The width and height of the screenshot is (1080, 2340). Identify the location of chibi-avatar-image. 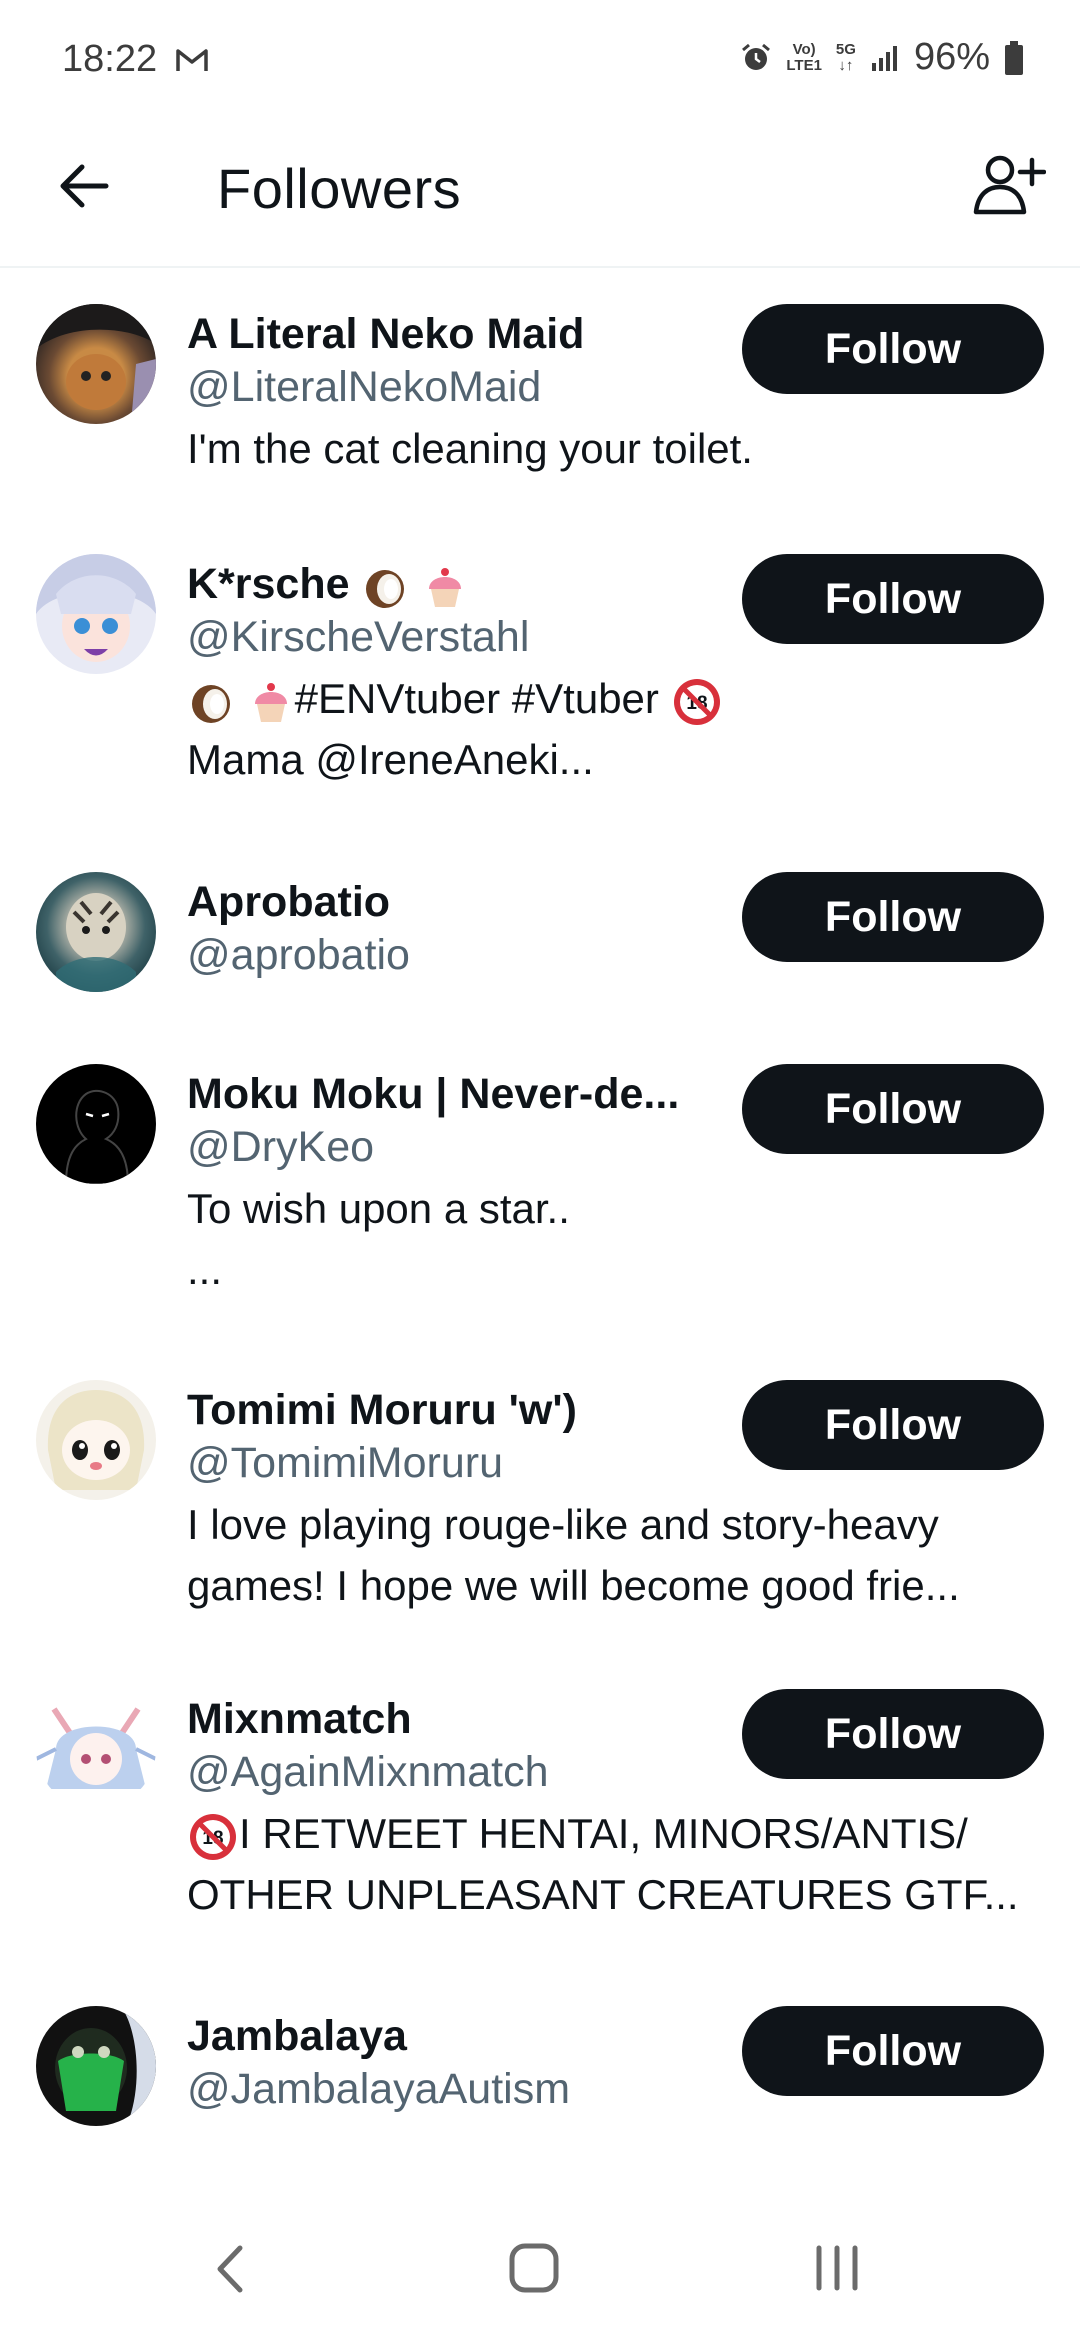
(96, 1440).